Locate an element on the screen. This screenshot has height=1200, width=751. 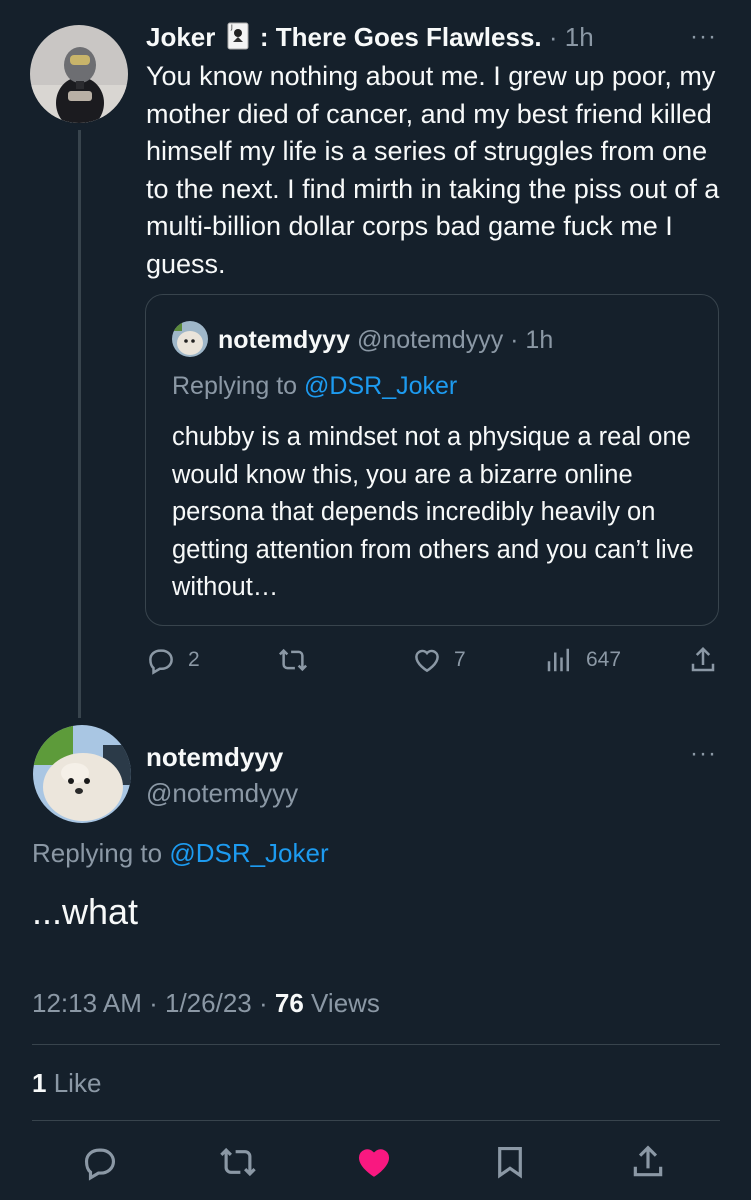
bookmark-button is located at coordinates (510, 1162).